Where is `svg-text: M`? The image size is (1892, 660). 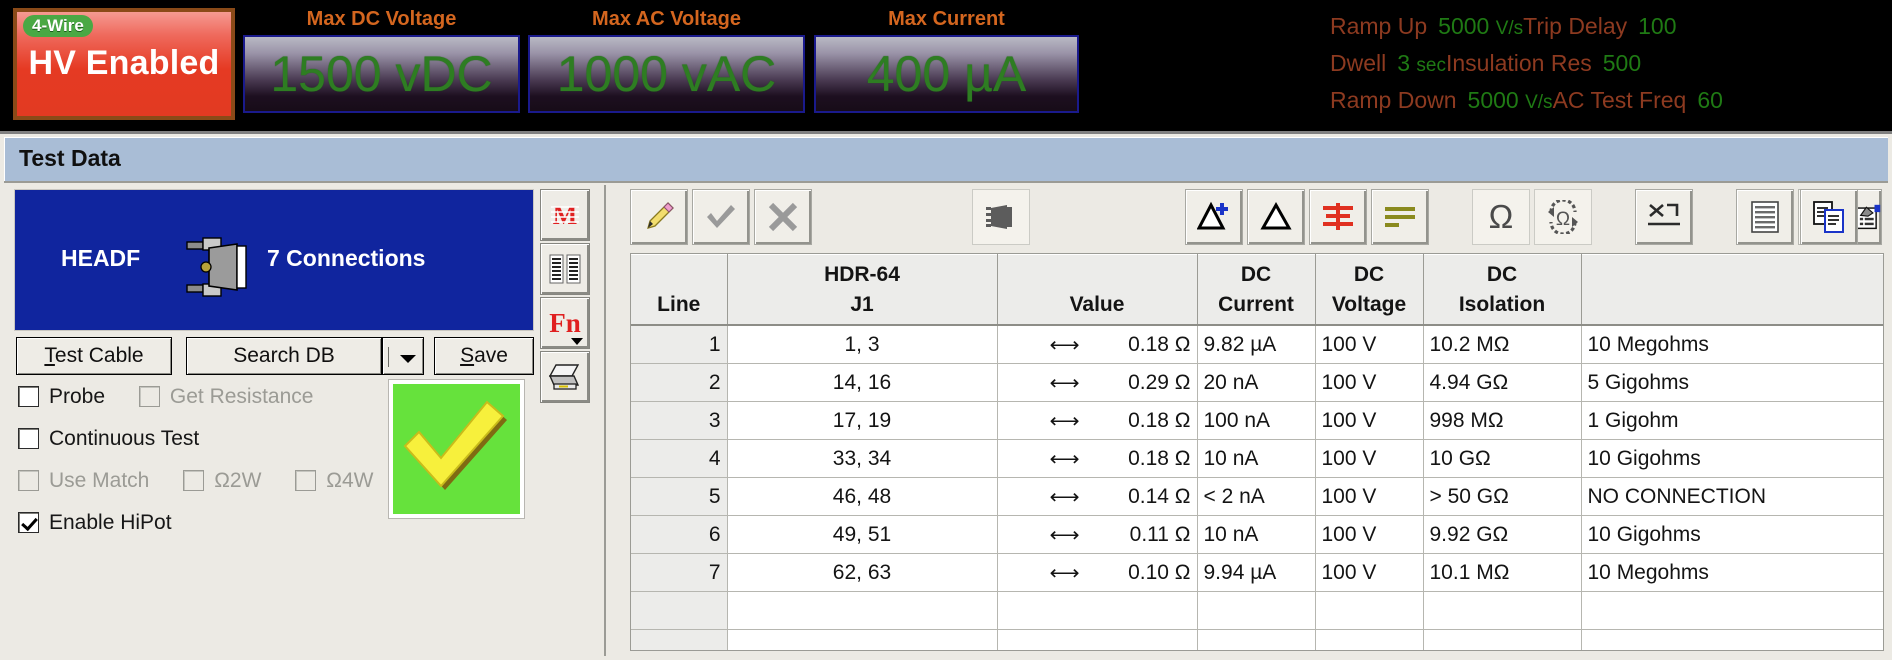
svg-text: M is located at coordinates (565, 215).